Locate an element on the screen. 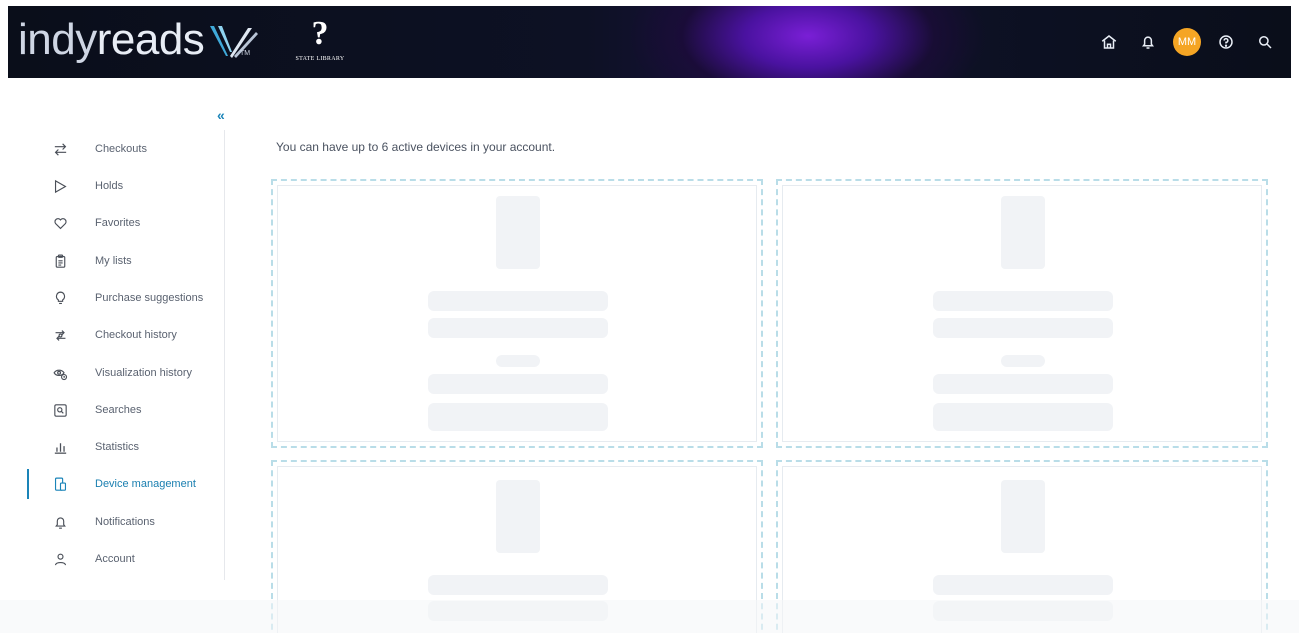  collapse-sidebar-button: « is located at coordinates (221, 115).